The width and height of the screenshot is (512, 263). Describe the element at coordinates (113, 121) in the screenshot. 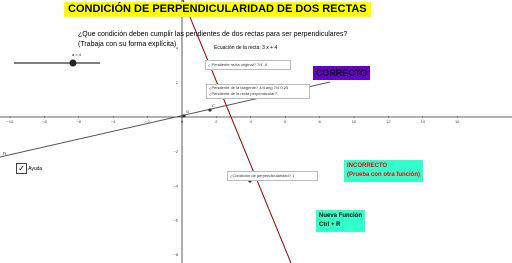

I see `x-tick-label: −4` at that location.